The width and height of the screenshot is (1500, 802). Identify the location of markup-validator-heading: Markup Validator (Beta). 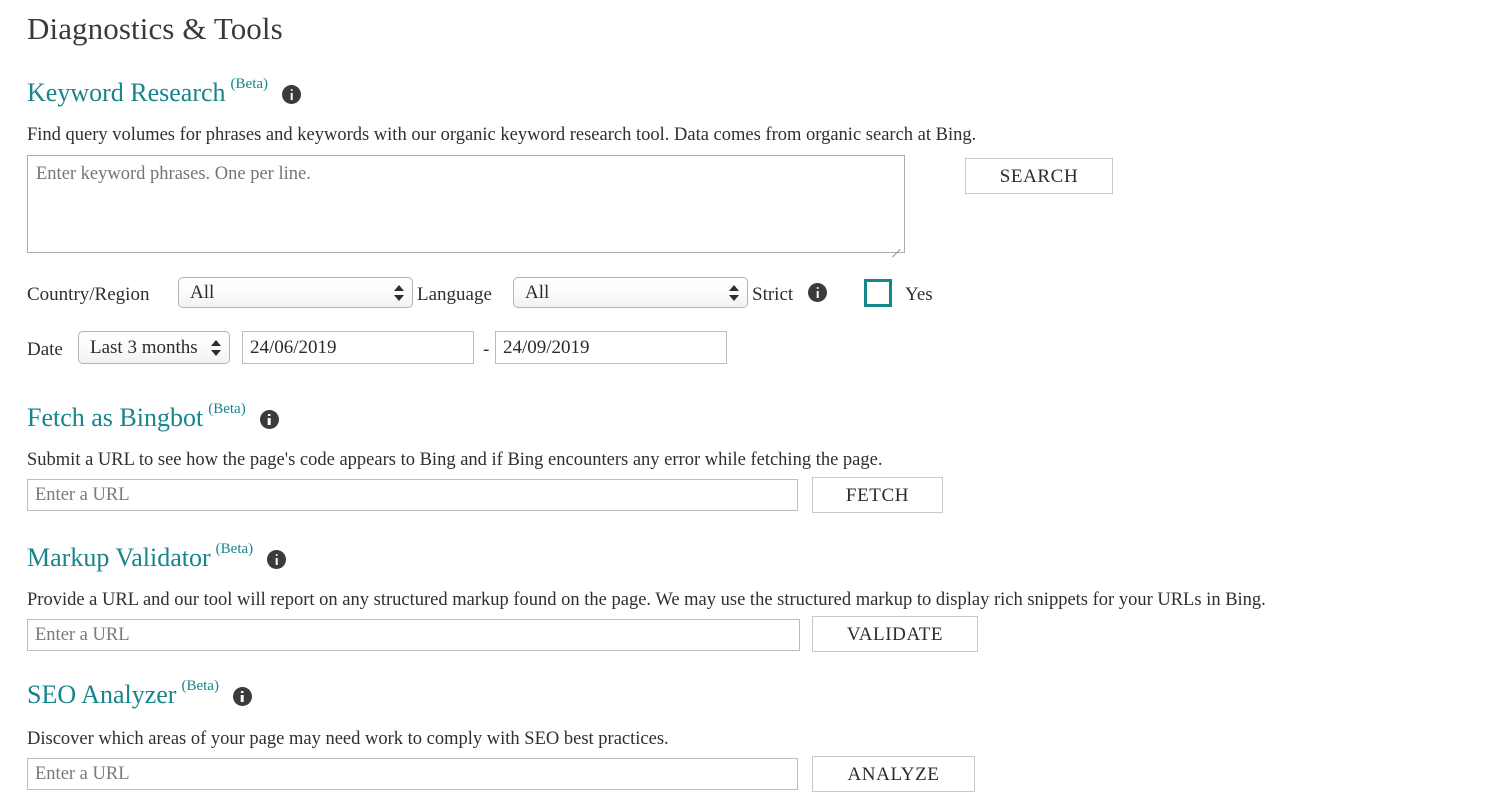
(157, 556).